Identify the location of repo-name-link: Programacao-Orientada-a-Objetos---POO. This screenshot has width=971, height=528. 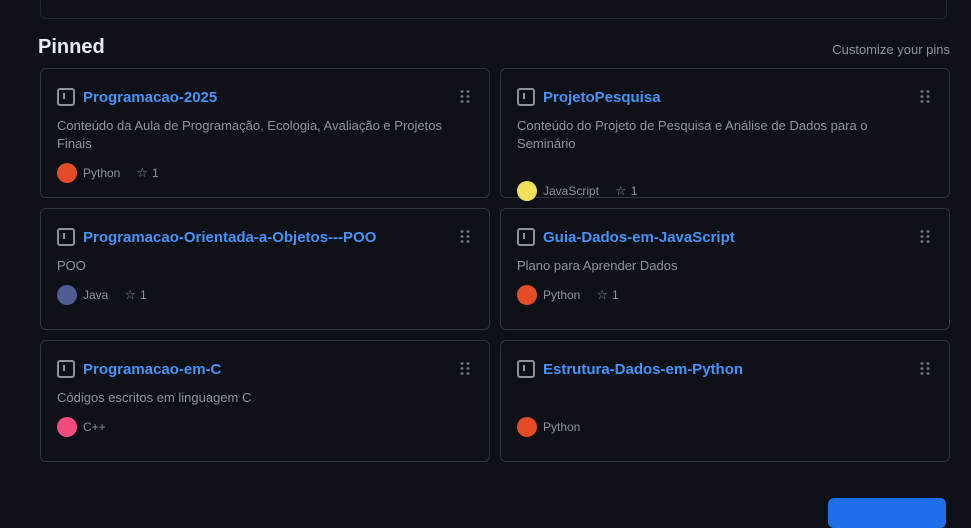
(229, 237).